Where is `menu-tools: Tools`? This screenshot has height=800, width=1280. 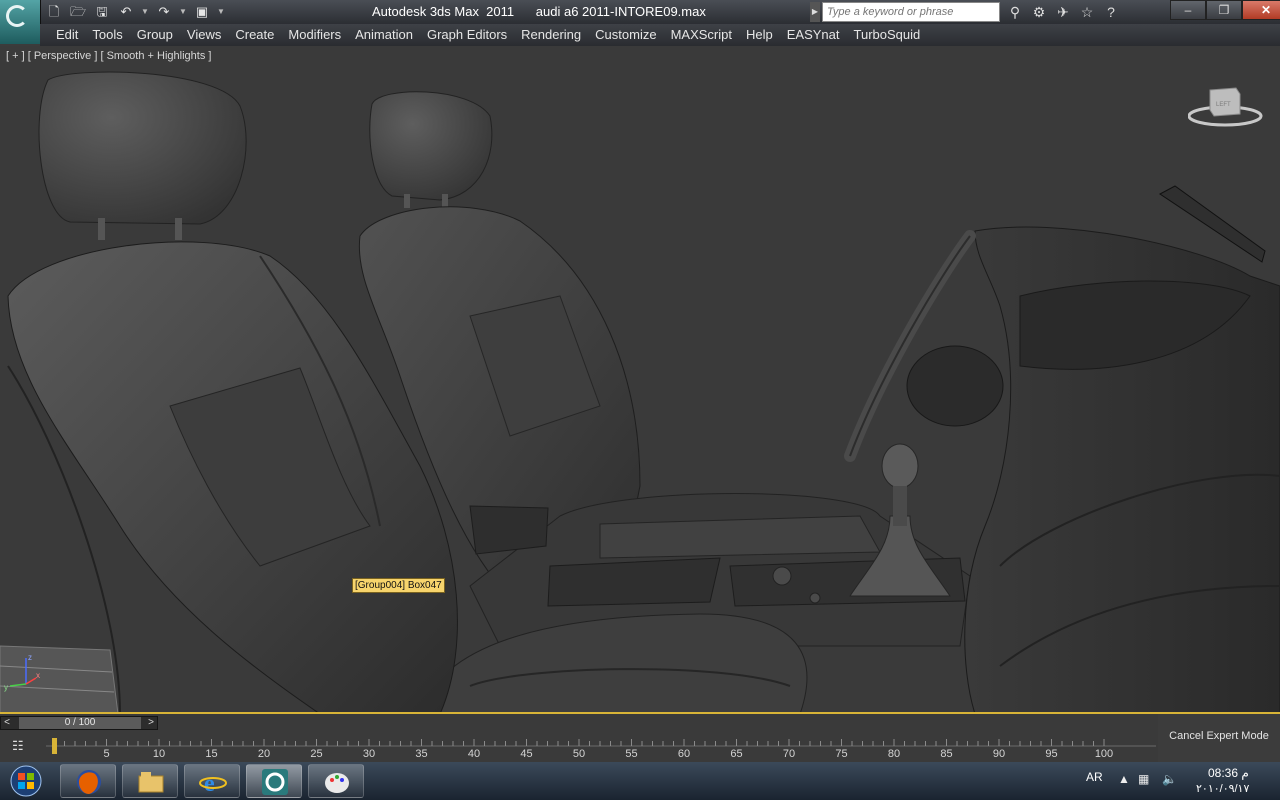 menu-tools: Tools is located at coordinates (107, 35).